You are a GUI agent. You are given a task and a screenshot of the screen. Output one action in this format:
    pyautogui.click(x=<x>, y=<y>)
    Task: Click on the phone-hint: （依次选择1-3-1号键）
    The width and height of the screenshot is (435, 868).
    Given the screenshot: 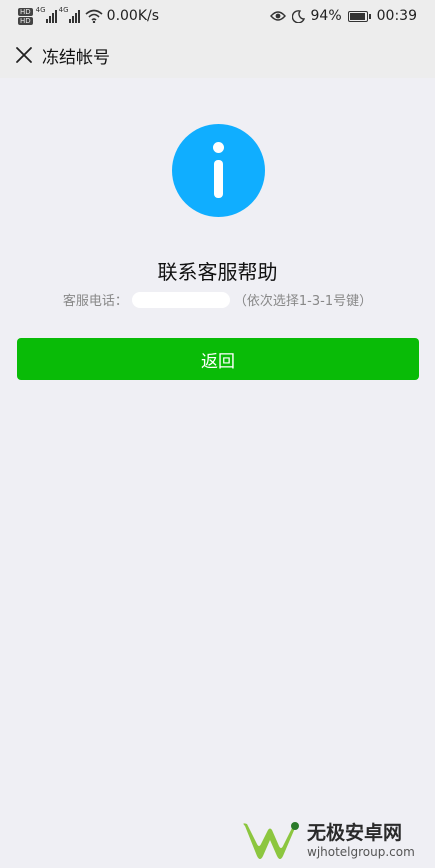 What is the action you would take?
    pyautogui.click(x=303, y=301)
    